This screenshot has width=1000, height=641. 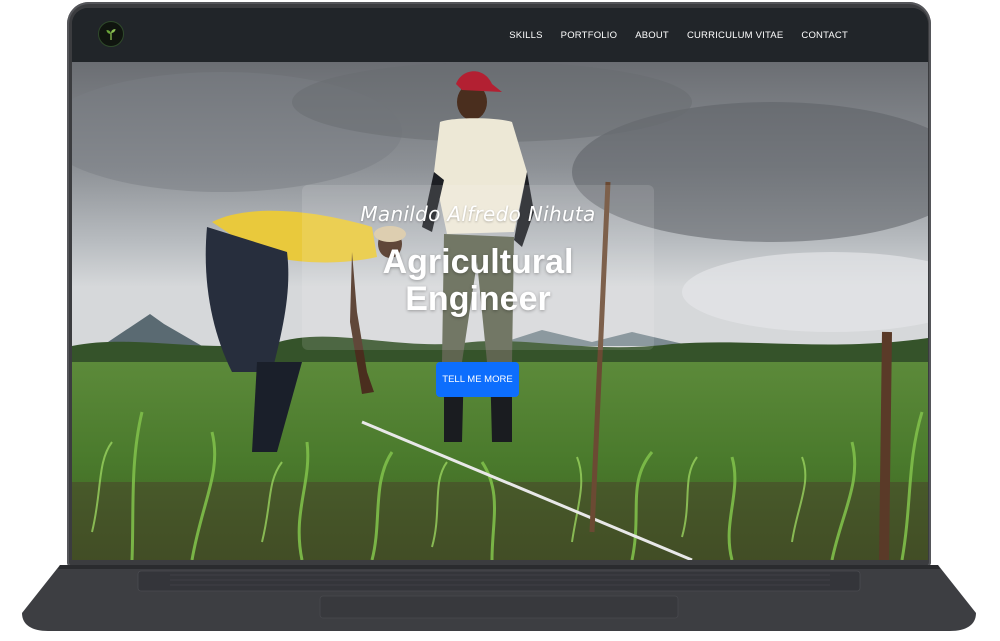 I want to click on laptop-base, so click(x=499, y=598).